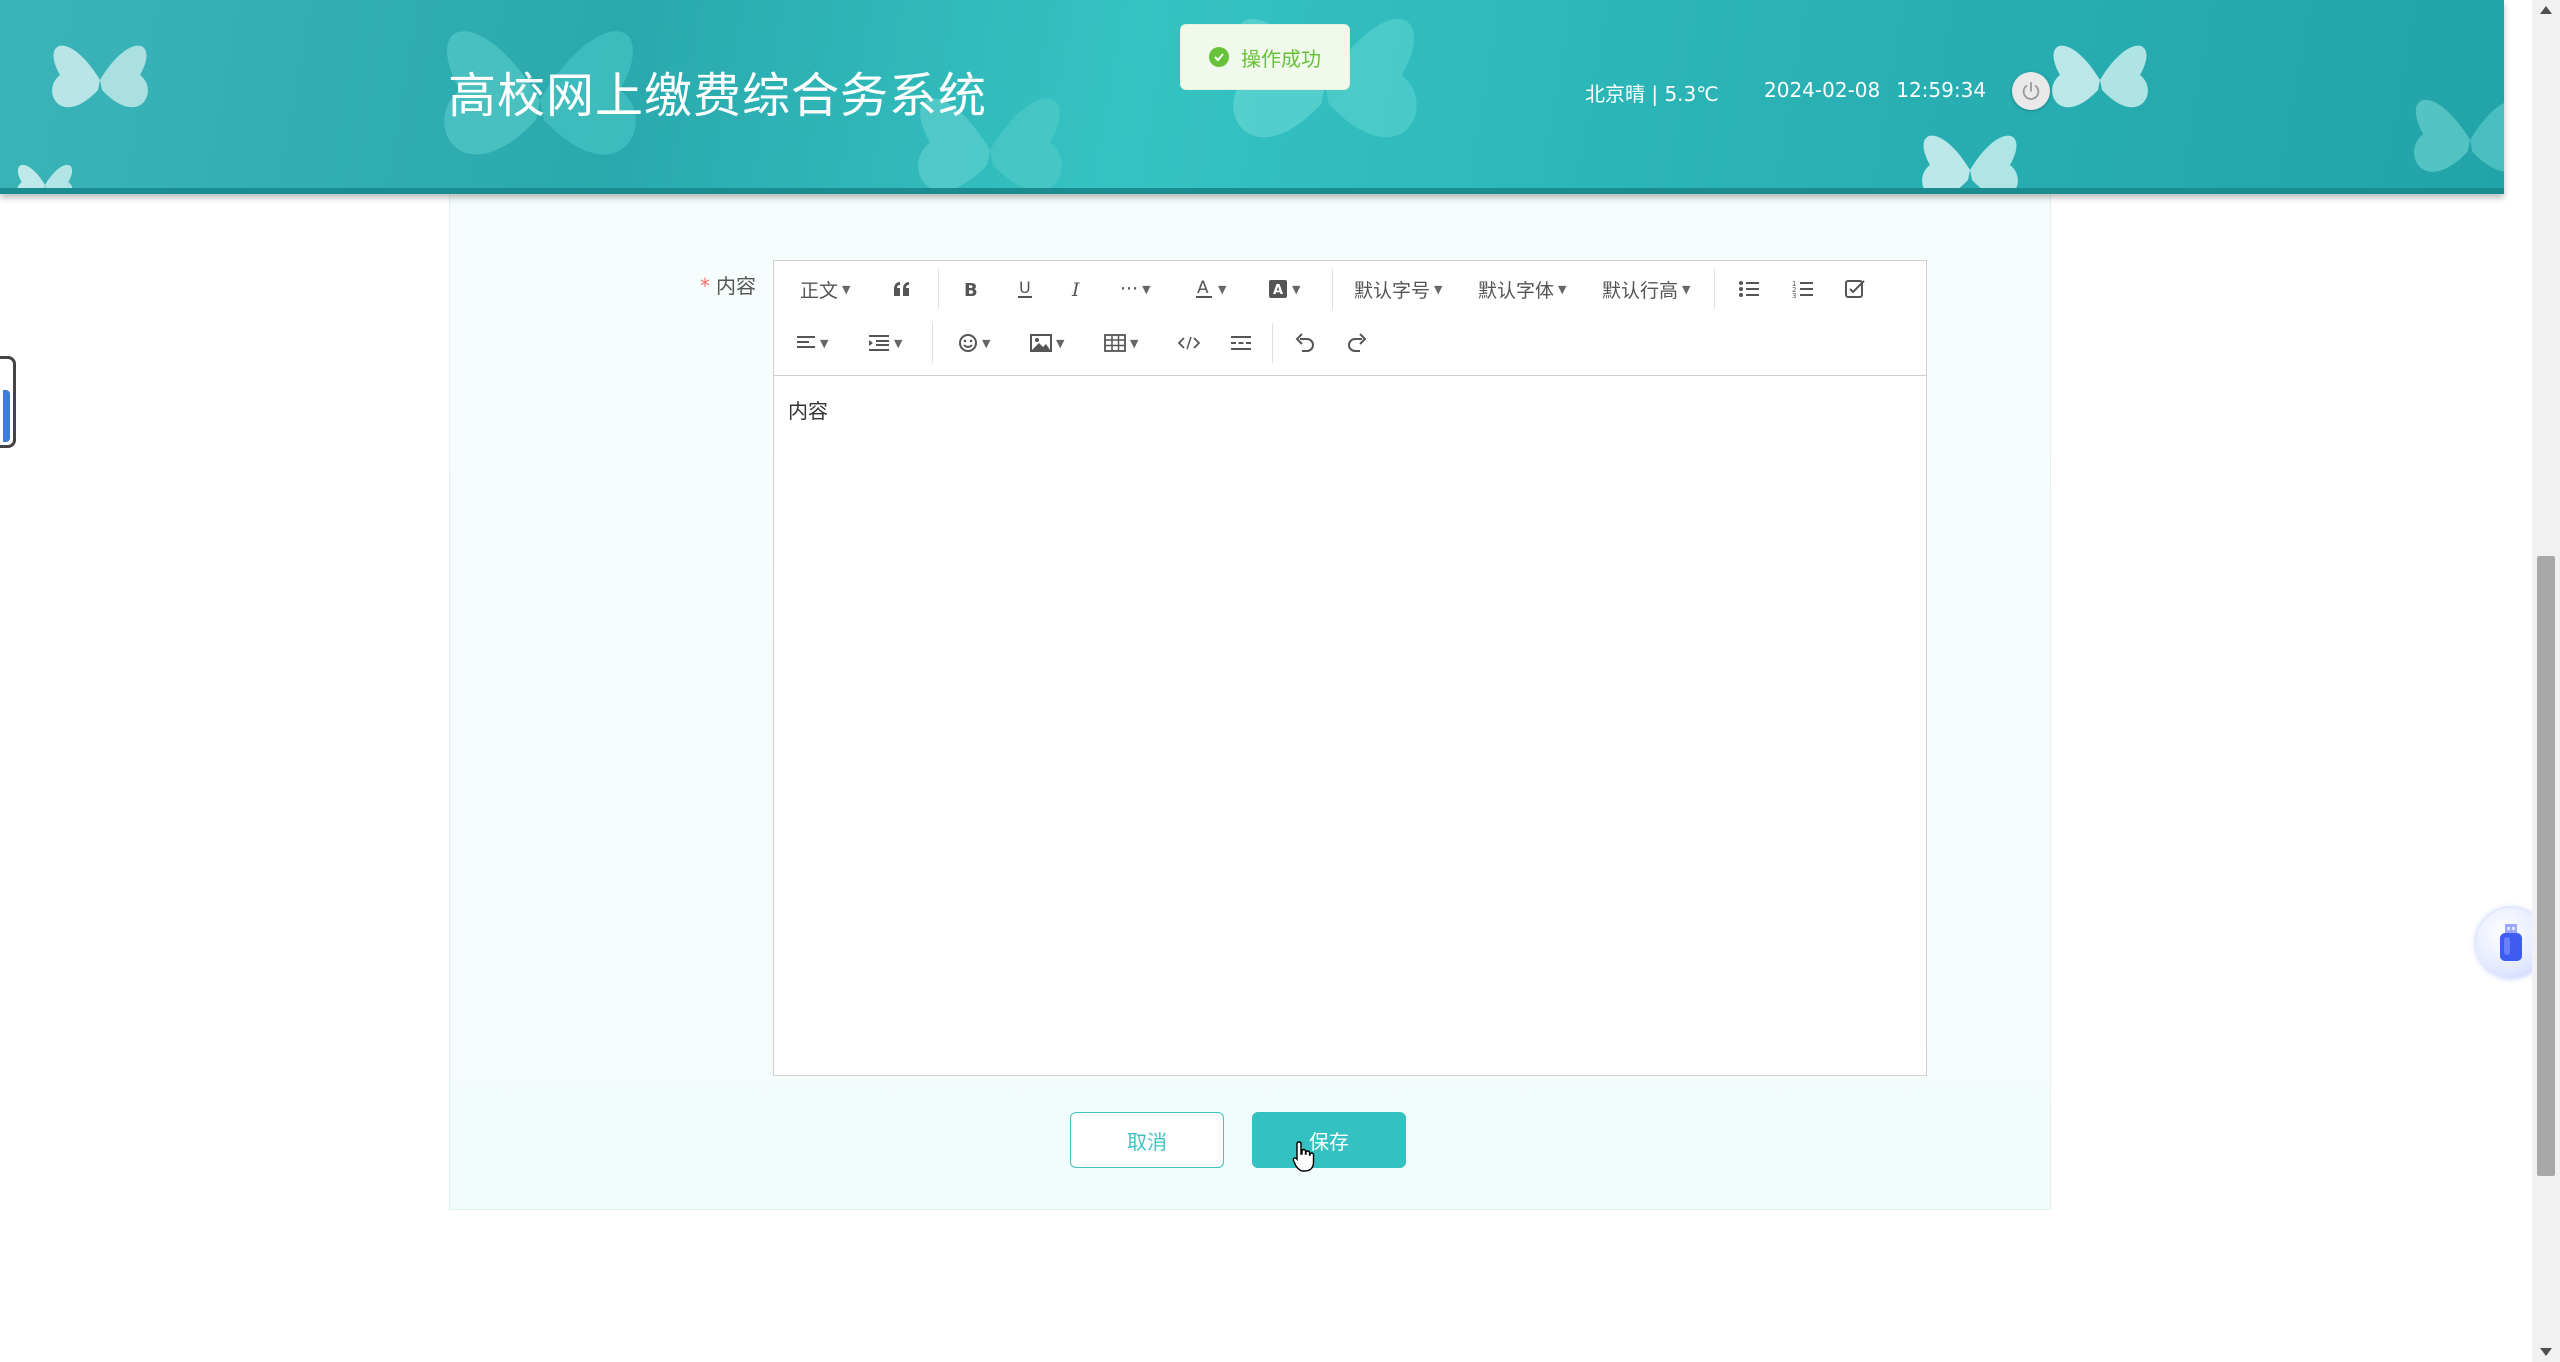  I want to click on indent-dropdown: ▼, so click(885, 343).